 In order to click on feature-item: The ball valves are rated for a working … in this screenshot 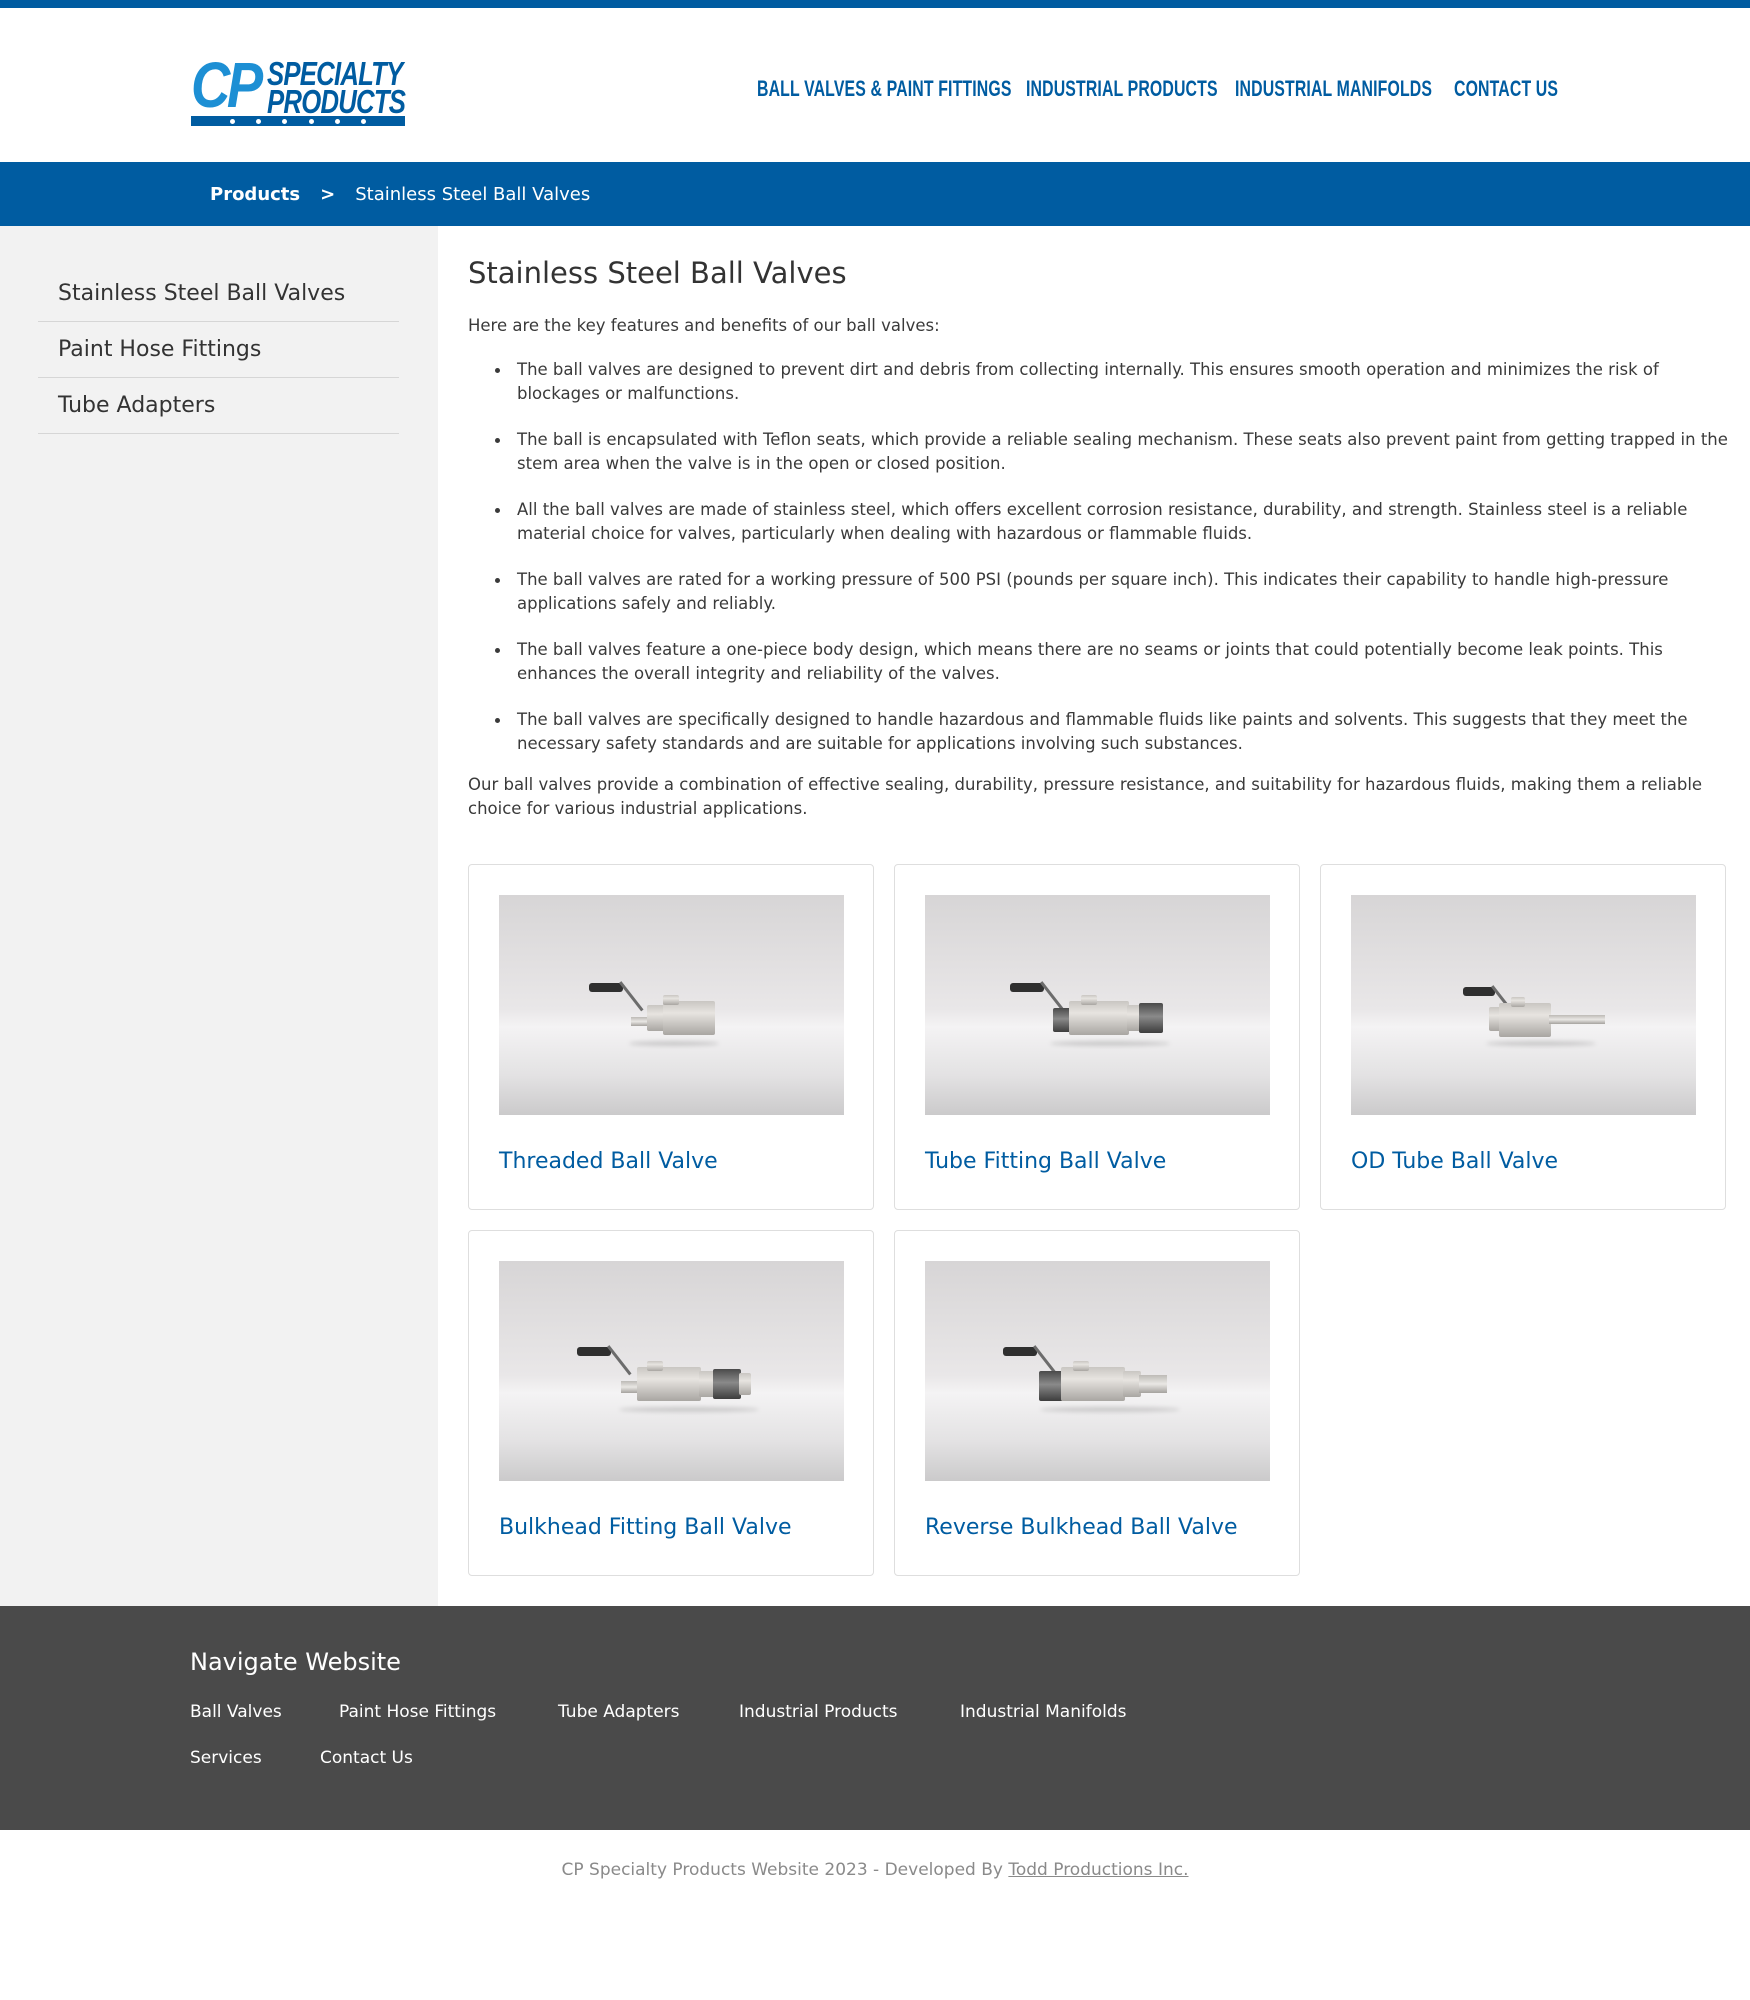, I will do `click(1110, 592)`.